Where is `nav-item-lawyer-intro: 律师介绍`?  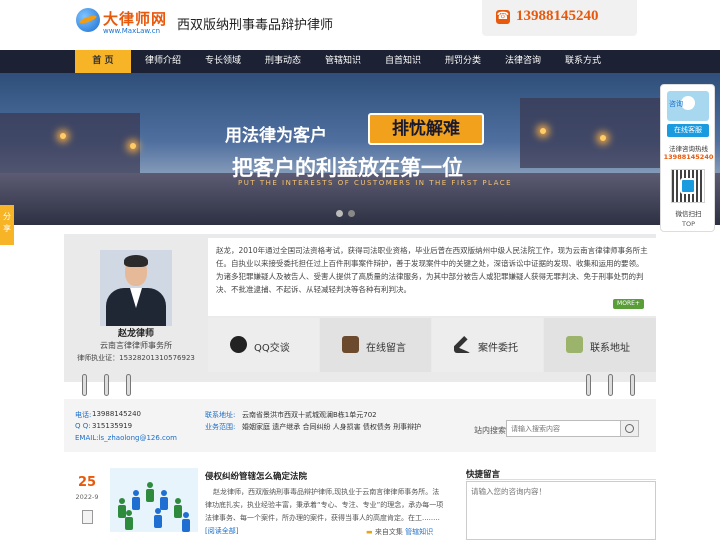 nav-item-lawyer-intro: 律师介绍 is located at coordinates (163, 61).